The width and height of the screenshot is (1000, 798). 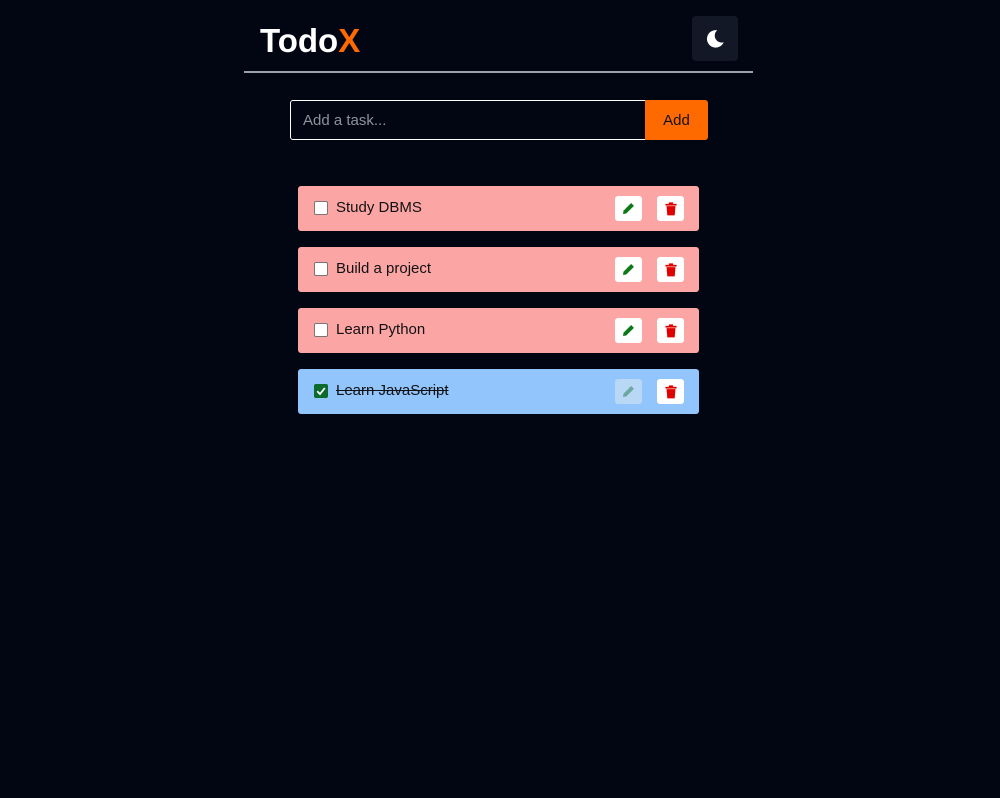 What do you see at coordinates (299, 40) in the screenshot?
I see `logo-text: Todo` at bounding box center [299, 40].